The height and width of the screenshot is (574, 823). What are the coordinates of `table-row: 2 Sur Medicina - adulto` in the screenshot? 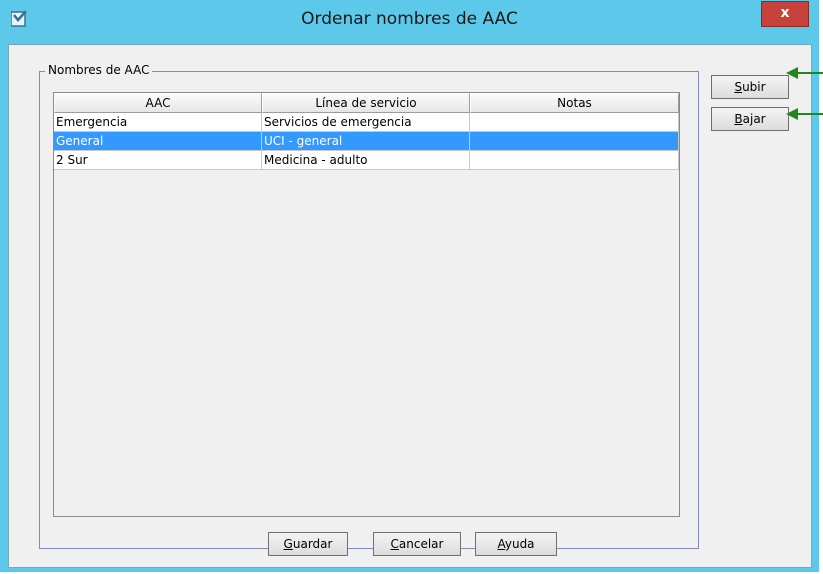 It's located at (366, 160).